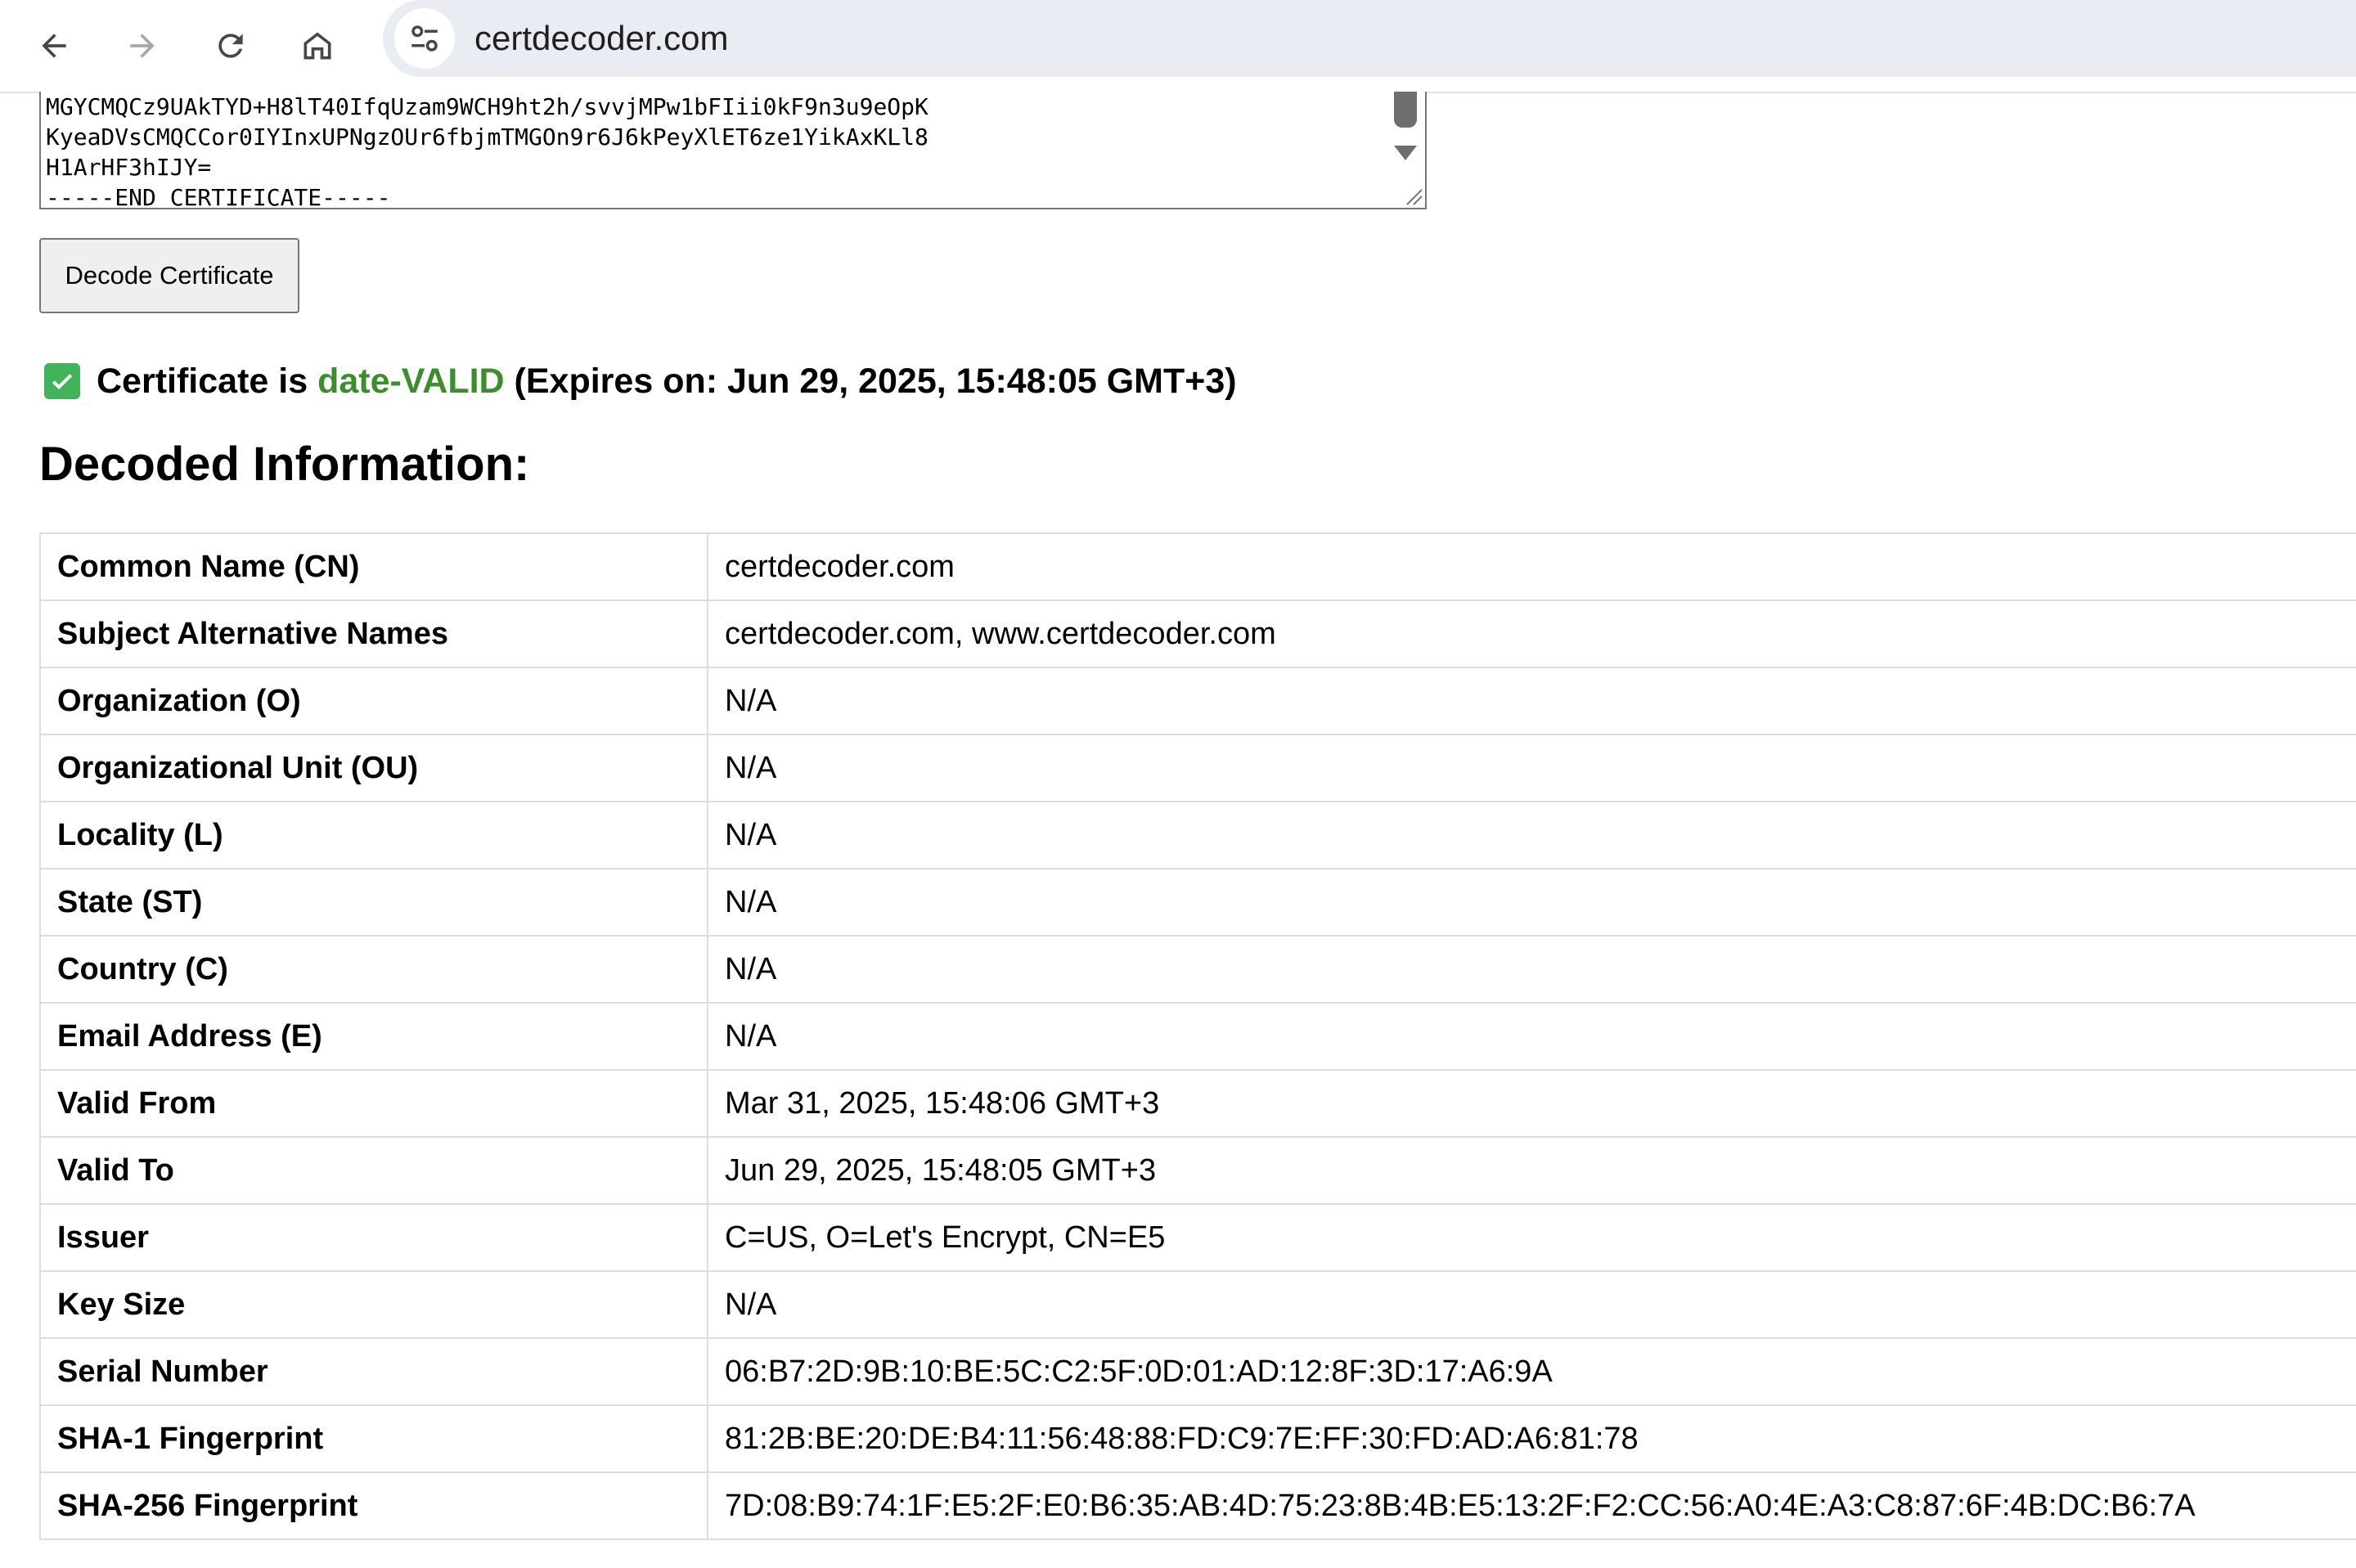  What do you see at coordinates (411, 381) in the screenshot?
I see `status-valid-text: date-VALID` at bounding box center [411, 381].